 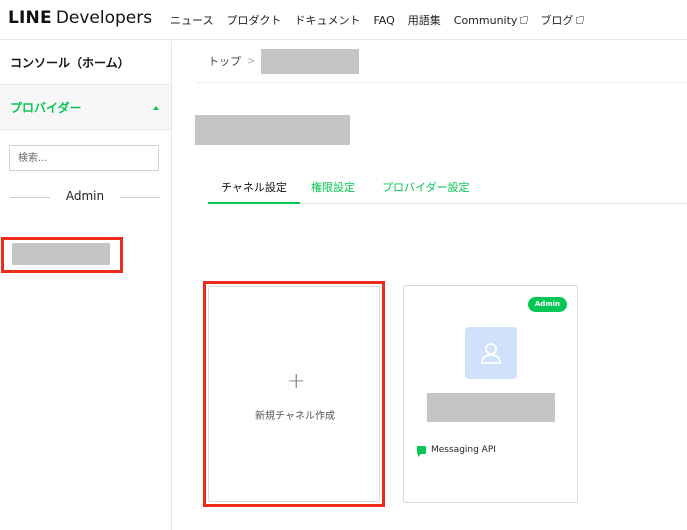 What do you see at coordinates (70, 63) in the screenshot?
I see `sidebar-console-label: コンソール（ホーム）` at bounding box center [70, 63].